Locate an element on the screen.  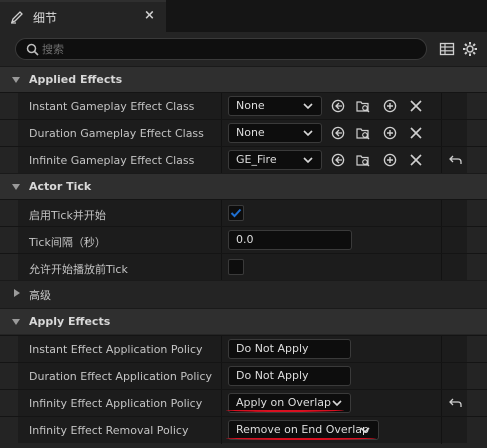
pencil-icon is located at coordinates (16, 17).